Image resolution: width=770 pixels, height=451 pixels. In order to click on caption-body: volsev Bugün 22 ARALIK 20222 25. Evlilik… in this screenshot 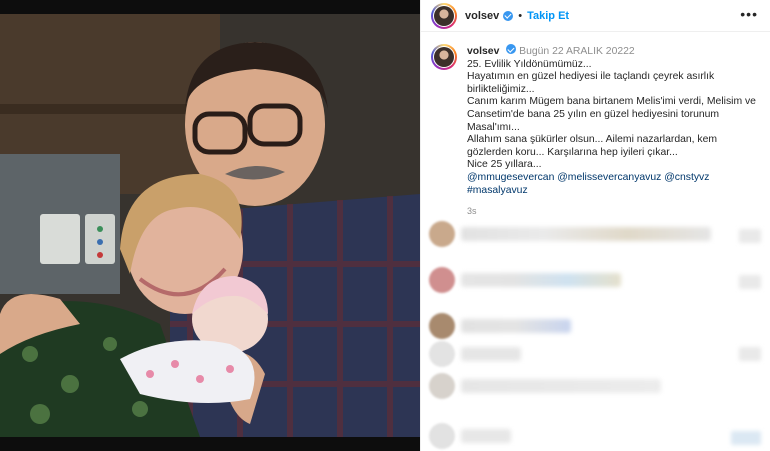, I will do `click(612, 131)`.